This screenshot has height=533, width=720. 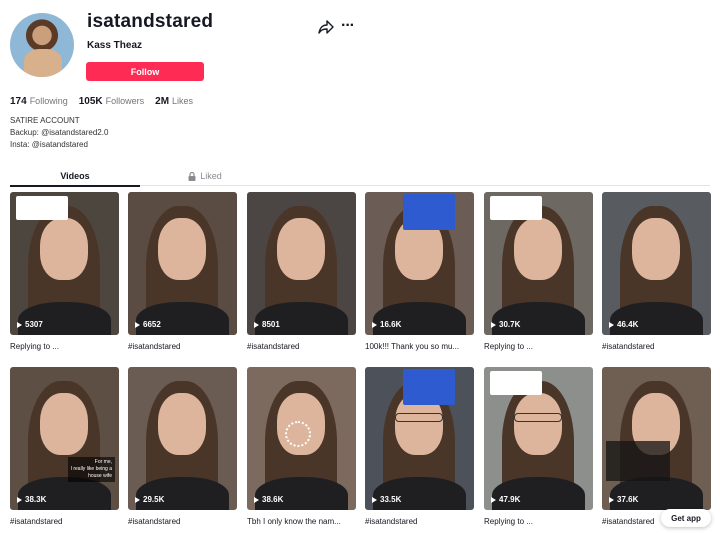 What do you see at coordinates (656, 438) in the screenshot?
I see `video-thumbnail: 37.6K` at bounding box center [656, 438].